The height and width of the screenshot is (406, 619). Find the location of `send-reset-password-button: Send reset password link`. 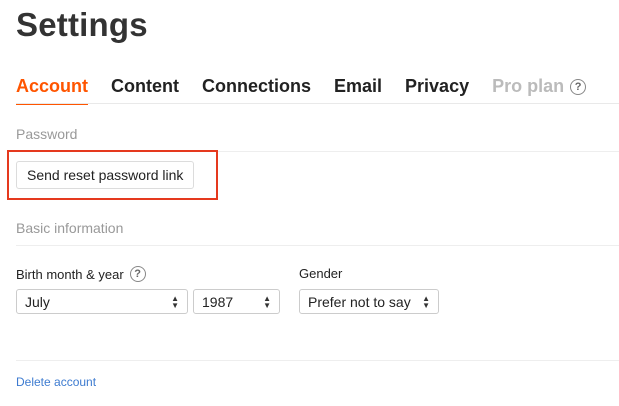

send-reset-password-button: Send reset password link is located at coordinates (105, 175).